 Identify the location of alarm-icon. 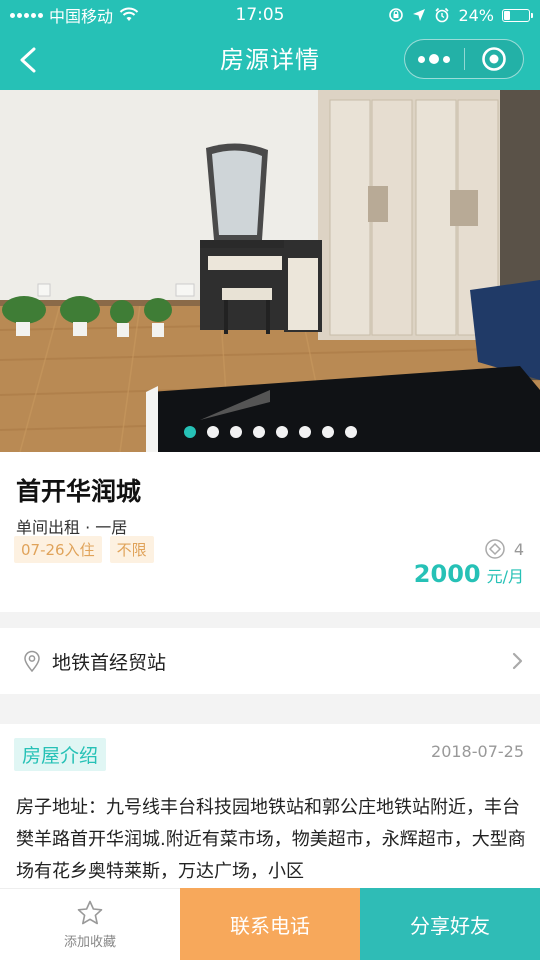
(442, 15).